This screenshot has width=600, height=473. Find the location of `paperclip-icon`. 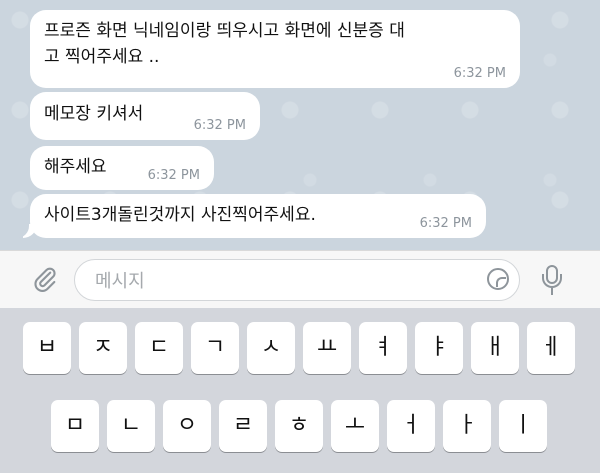

paperclip-icon is located at coordinates (45, 282).